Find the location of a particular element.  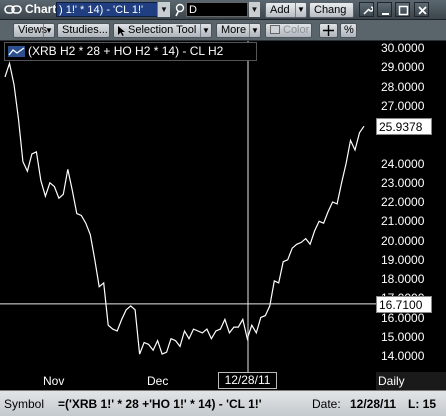

frequency-input: D is located at coordinates (217, 9).